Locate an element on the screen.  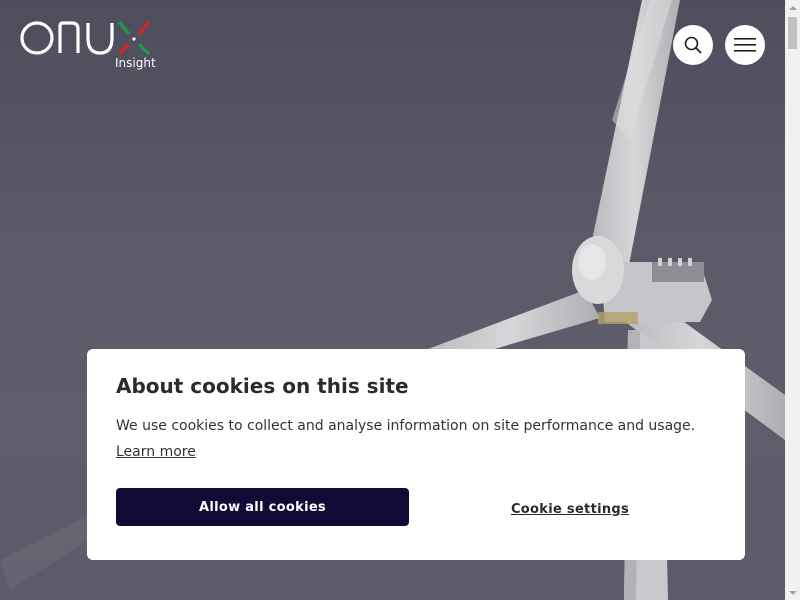
search-icon is located at coordinates (693, 45).